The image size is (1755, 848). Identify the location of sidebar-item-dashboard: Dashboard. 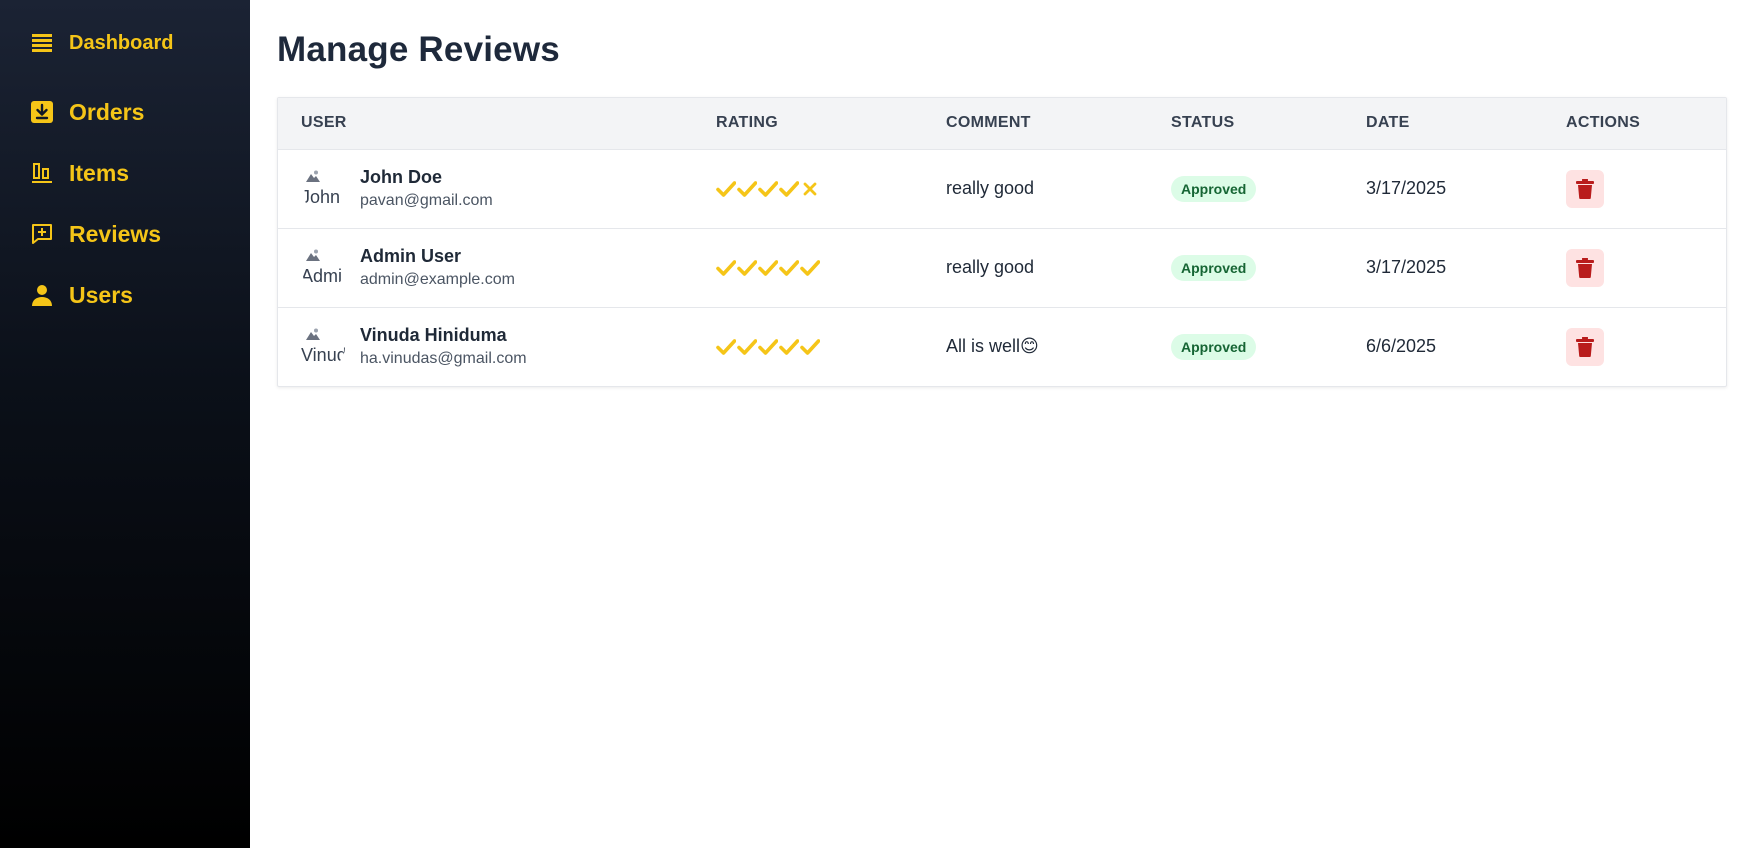
(125, 43).